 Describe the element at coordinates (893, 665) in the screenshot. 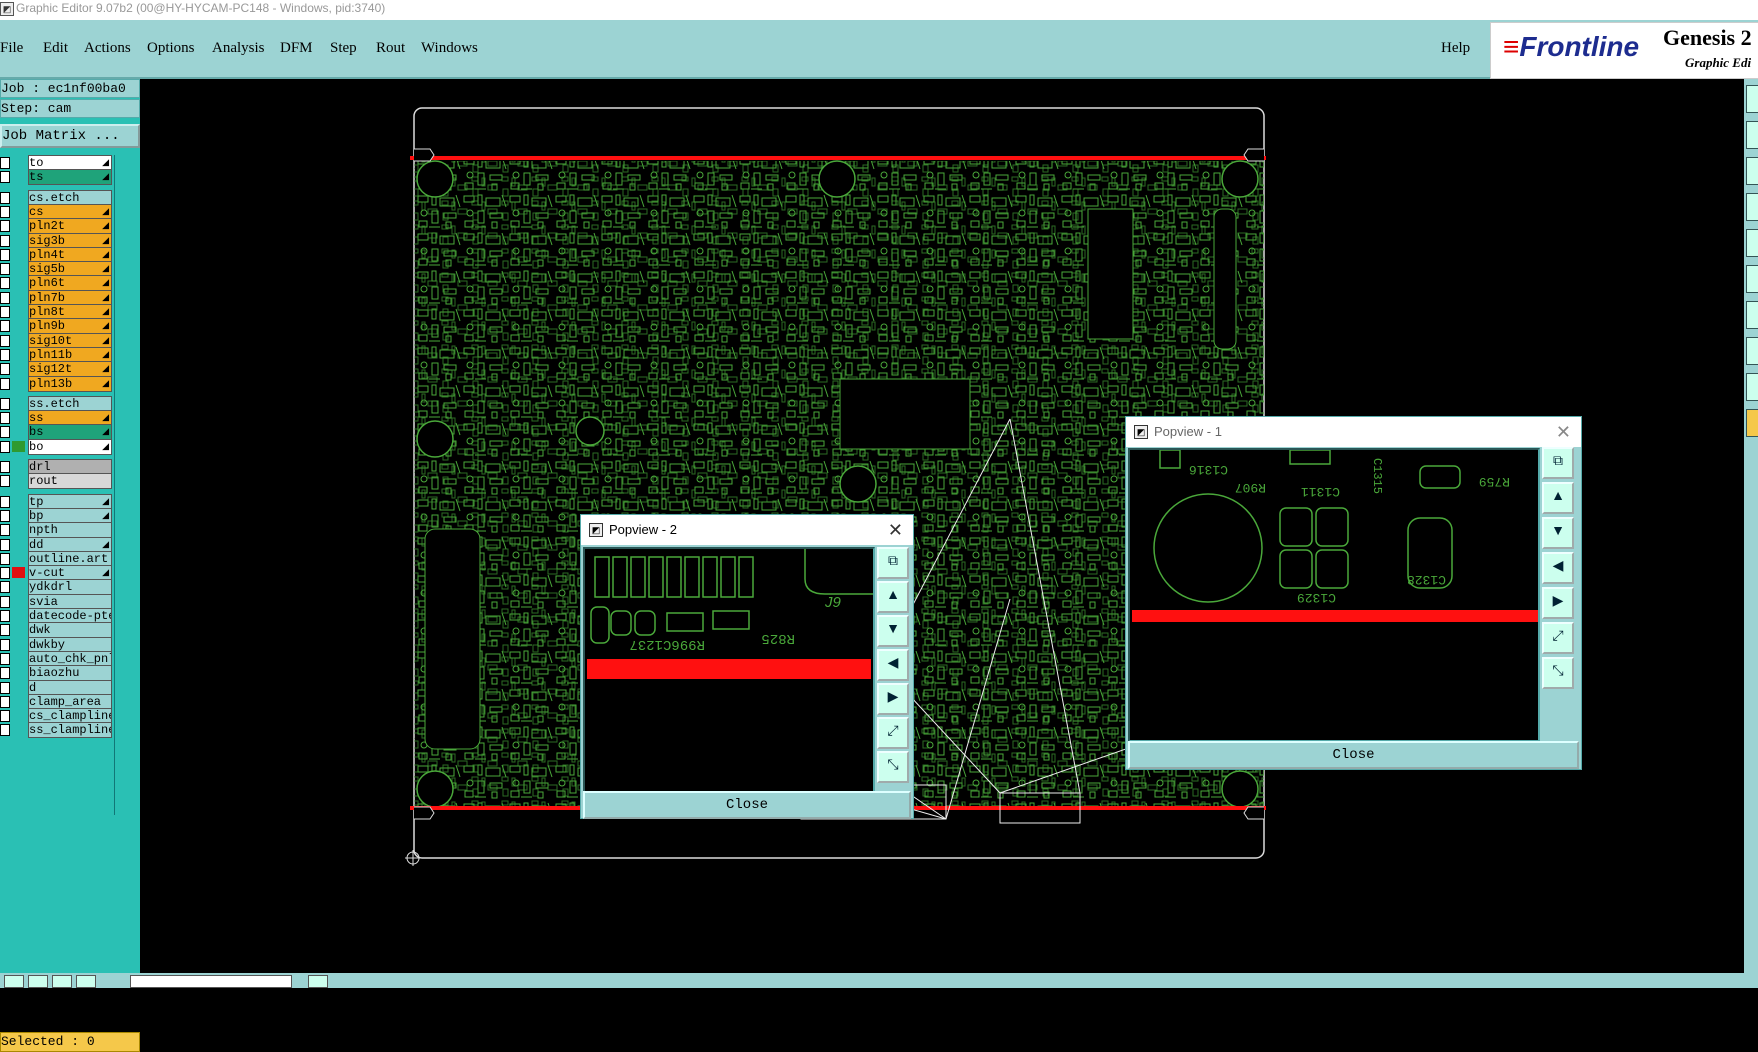

I see `pan-left-icon: ◀` at that location.